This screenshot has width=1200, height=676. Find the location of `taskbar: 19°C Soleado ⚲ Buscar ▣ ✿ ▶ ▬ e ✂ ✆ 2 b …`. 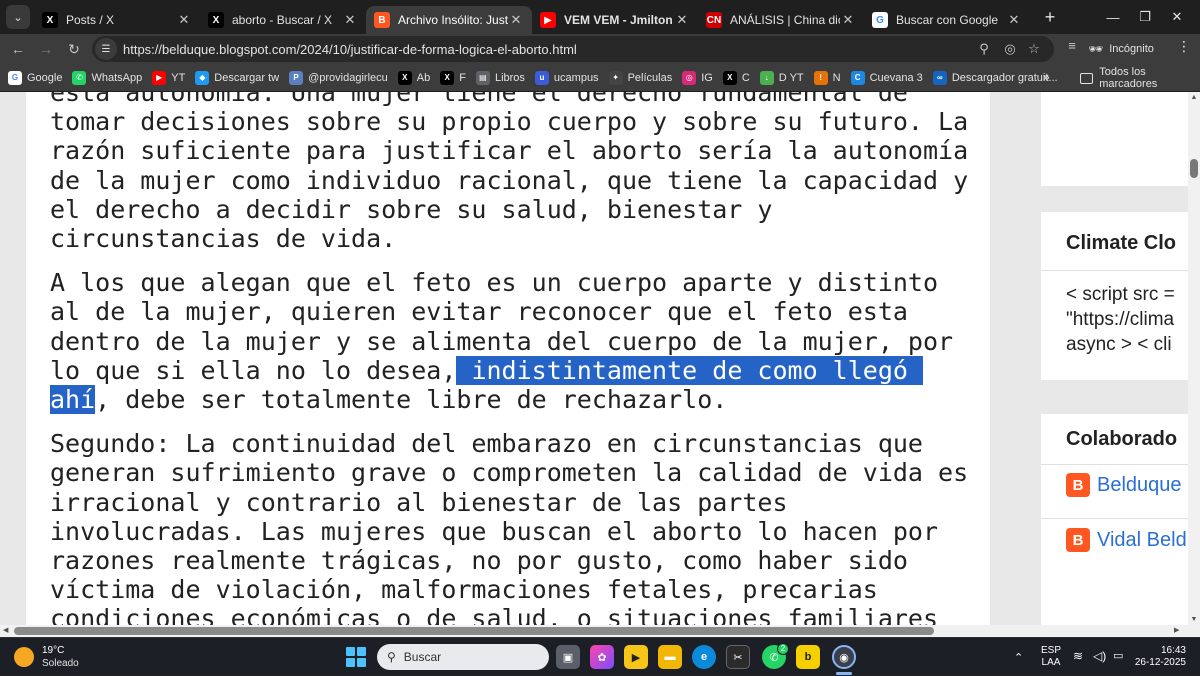

taskbar: 19°C Soleado ⚲ Buscar ▣ ✿ ▶ ▬ e ✂ ✆ 2 b … is located at coordinates (600, 656).